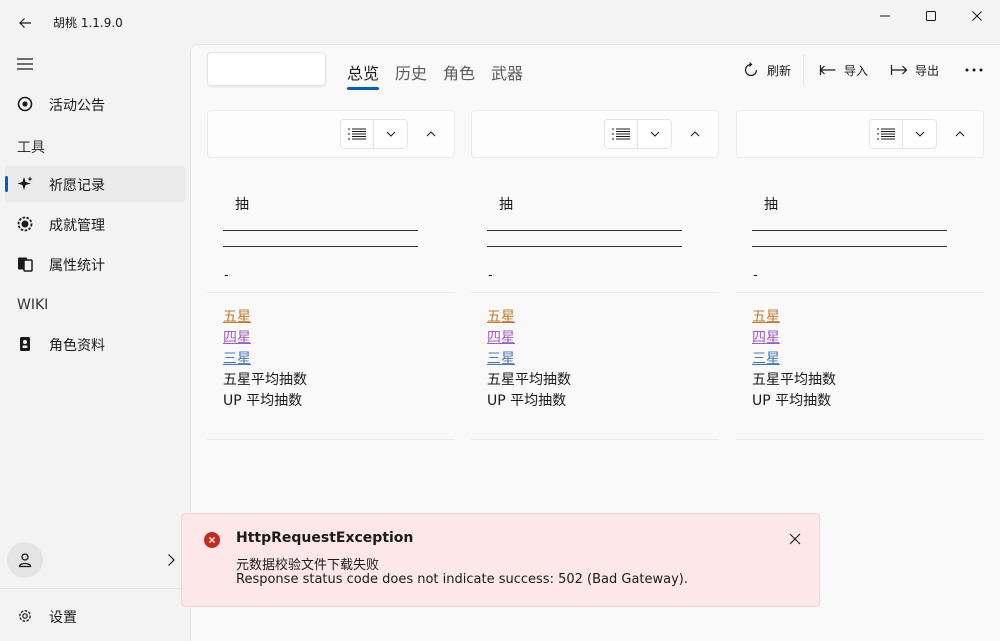  What do you see at coordinates (325, 538) in the screenshot?
I see `error-title: HttpRequestException` at bounding box center [325, 538].